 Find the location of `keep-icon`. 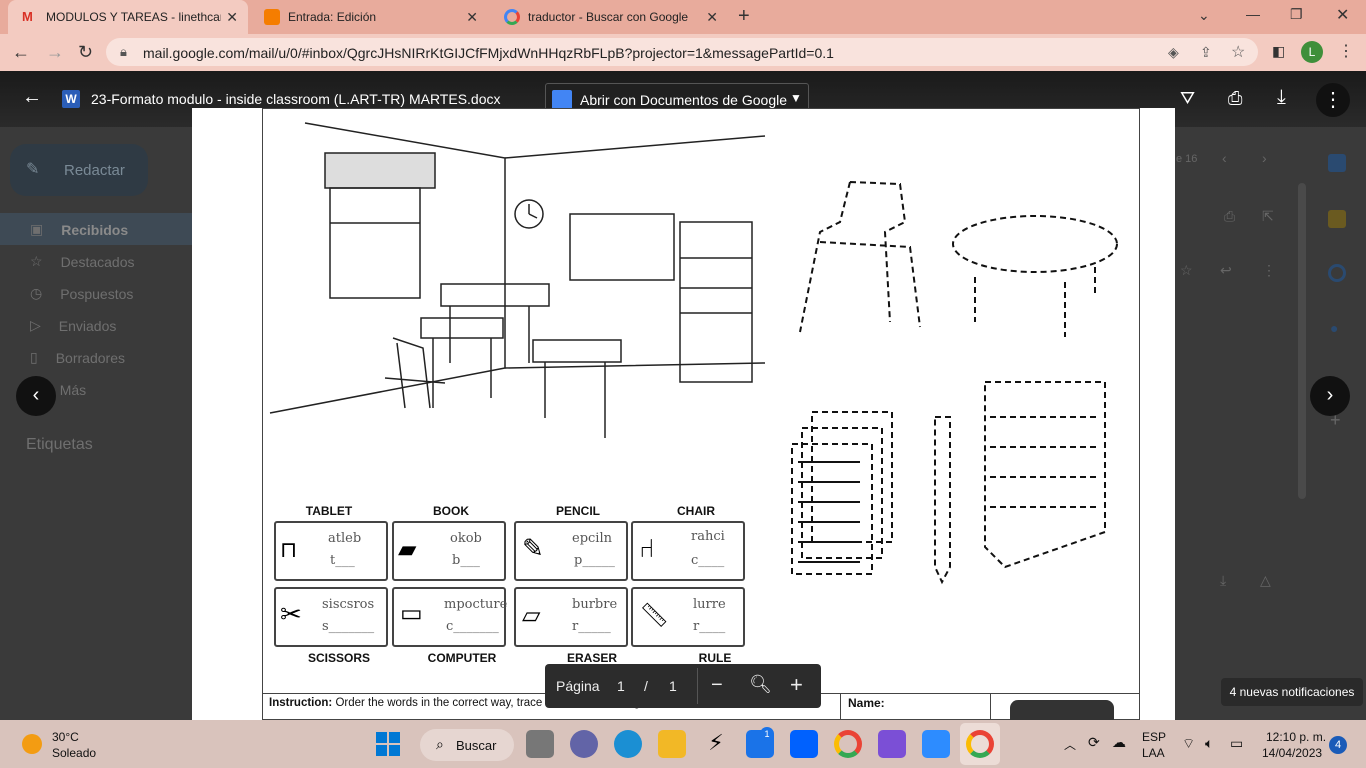

keep-icon is located at coordinates (1337, 219).